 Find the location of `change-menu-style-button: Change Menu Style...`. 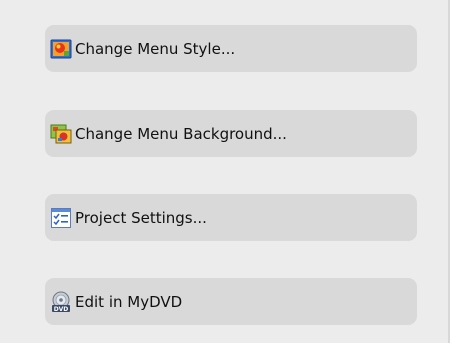

change-menu-style-button: Change Menu Style... is located at coordinates (231, 48).